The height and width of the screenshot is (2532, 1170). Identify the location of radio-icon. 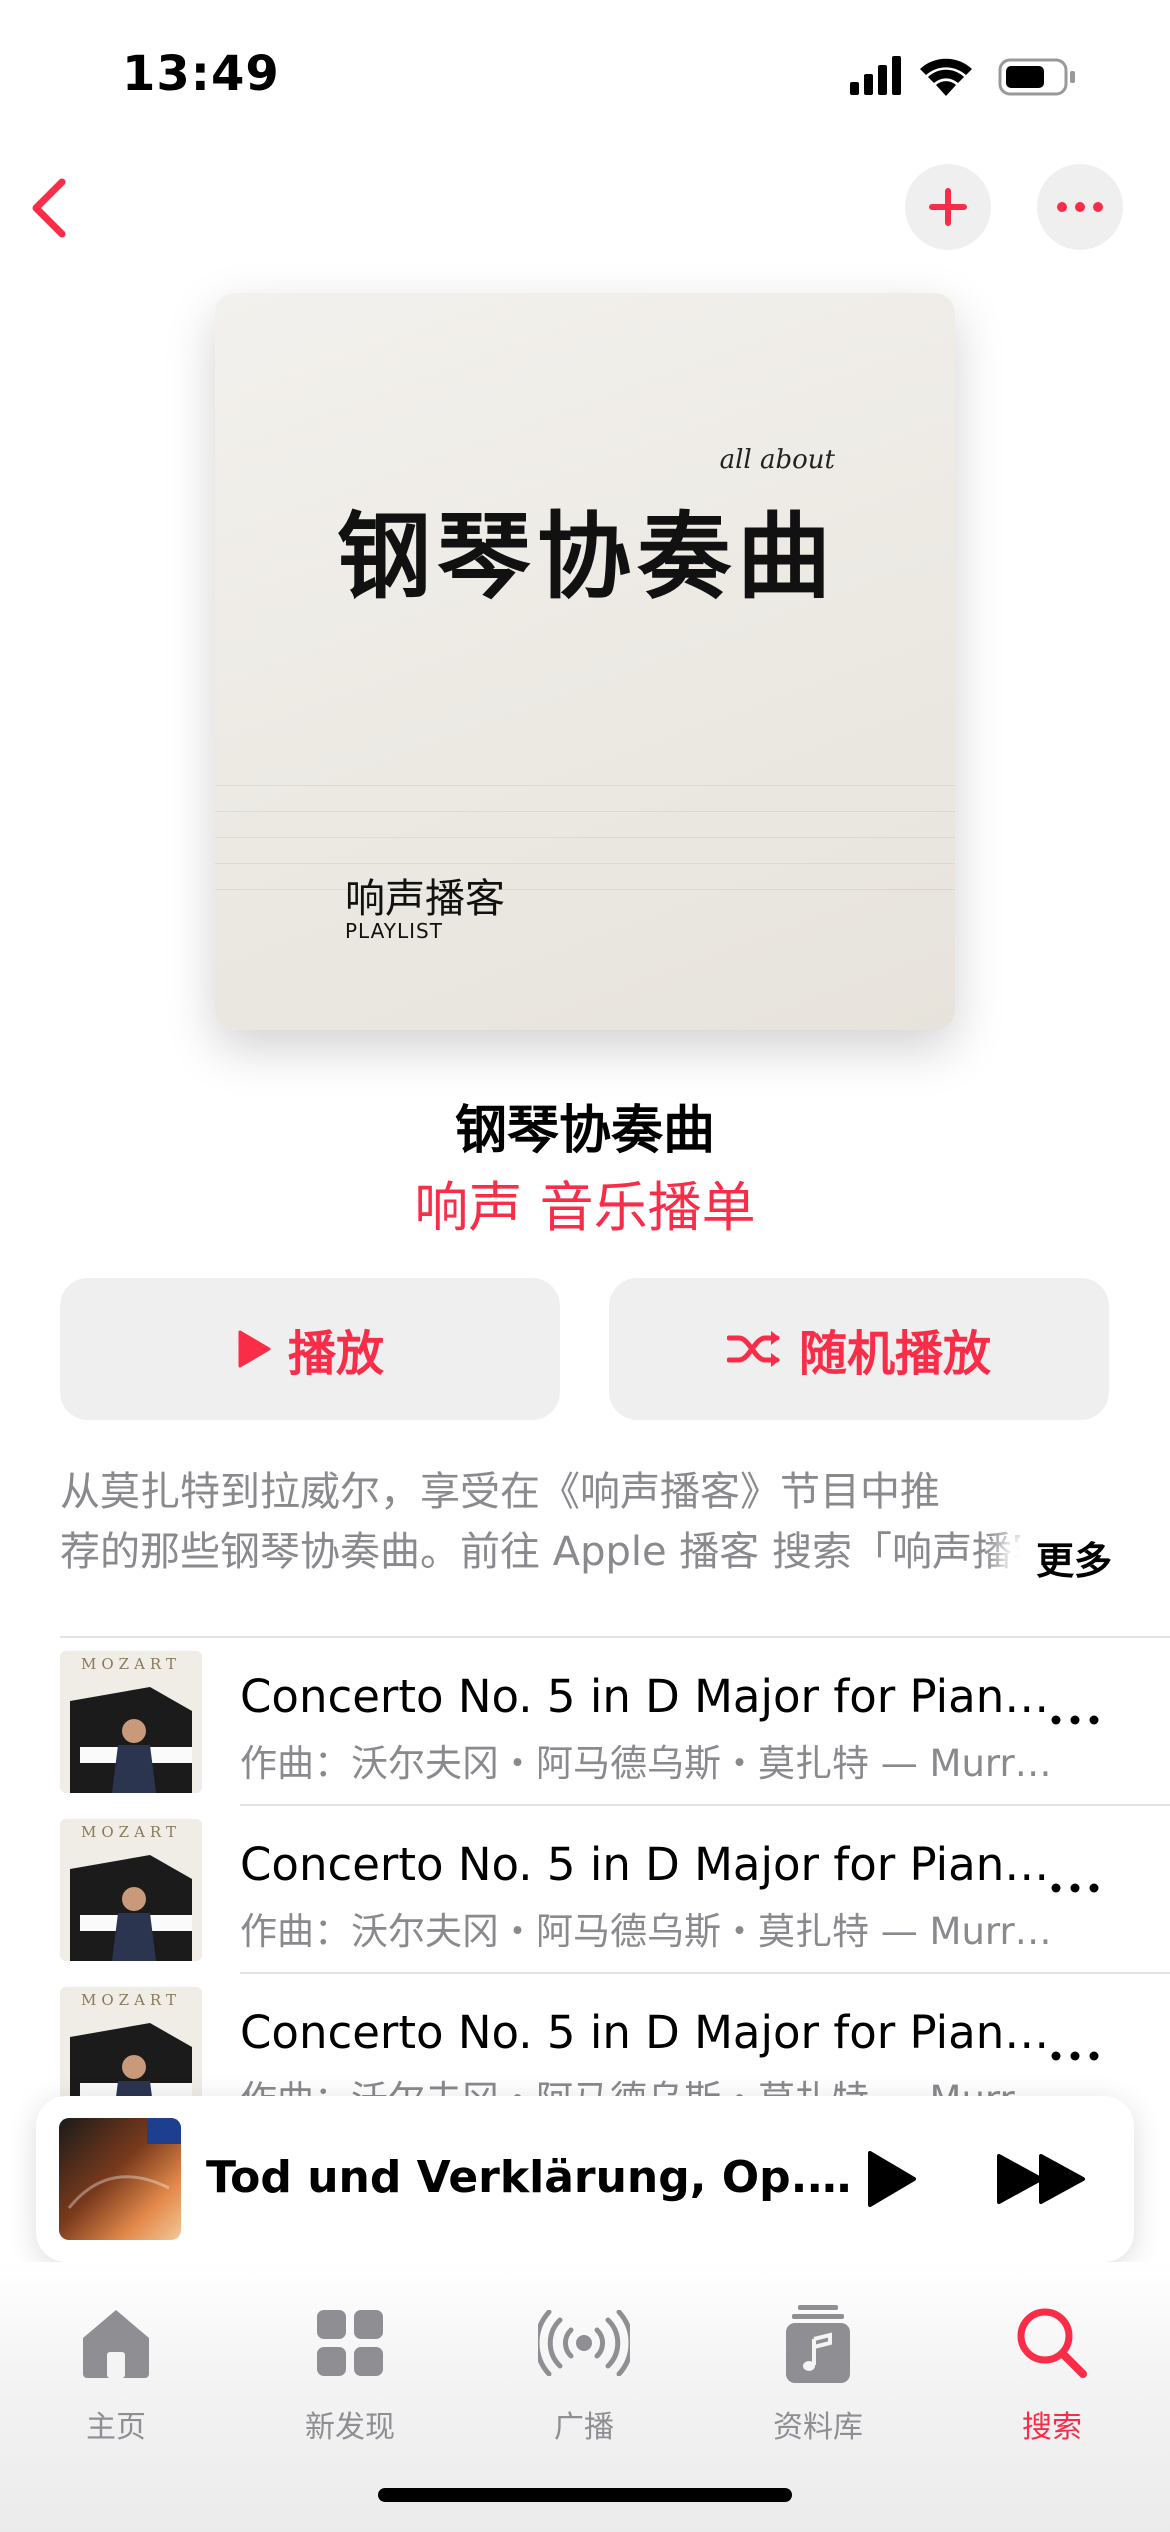
(584, 2343).